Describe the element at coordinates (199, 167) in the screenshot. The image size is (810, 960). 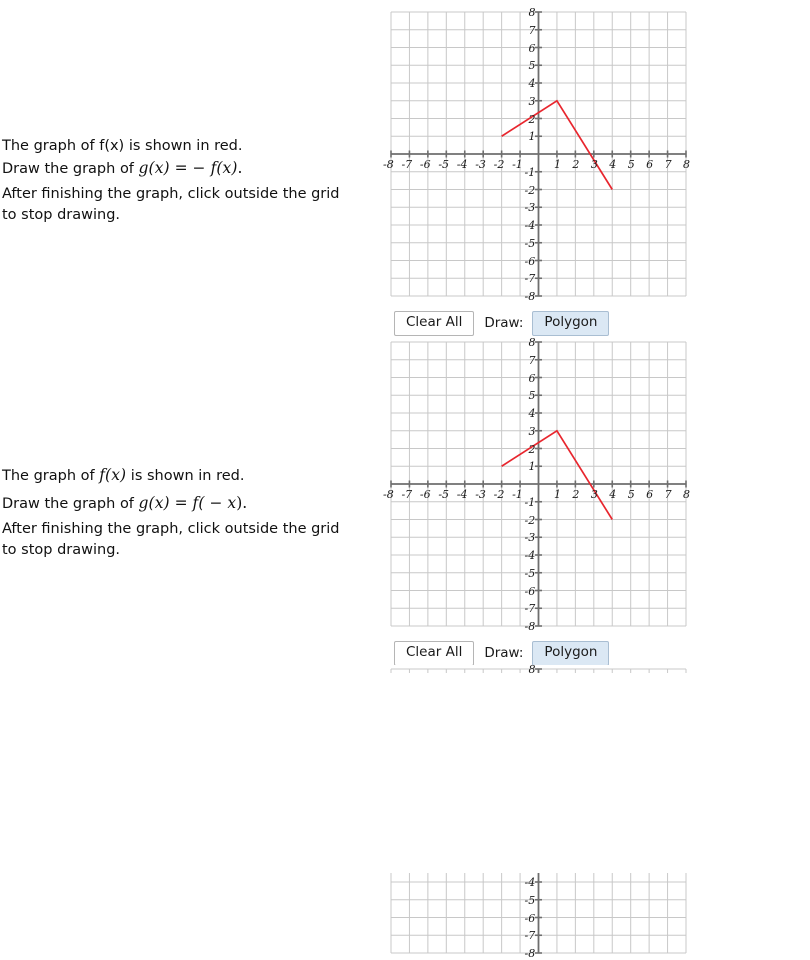
I see `prompt-line-2-minus-sign: −` at that location.